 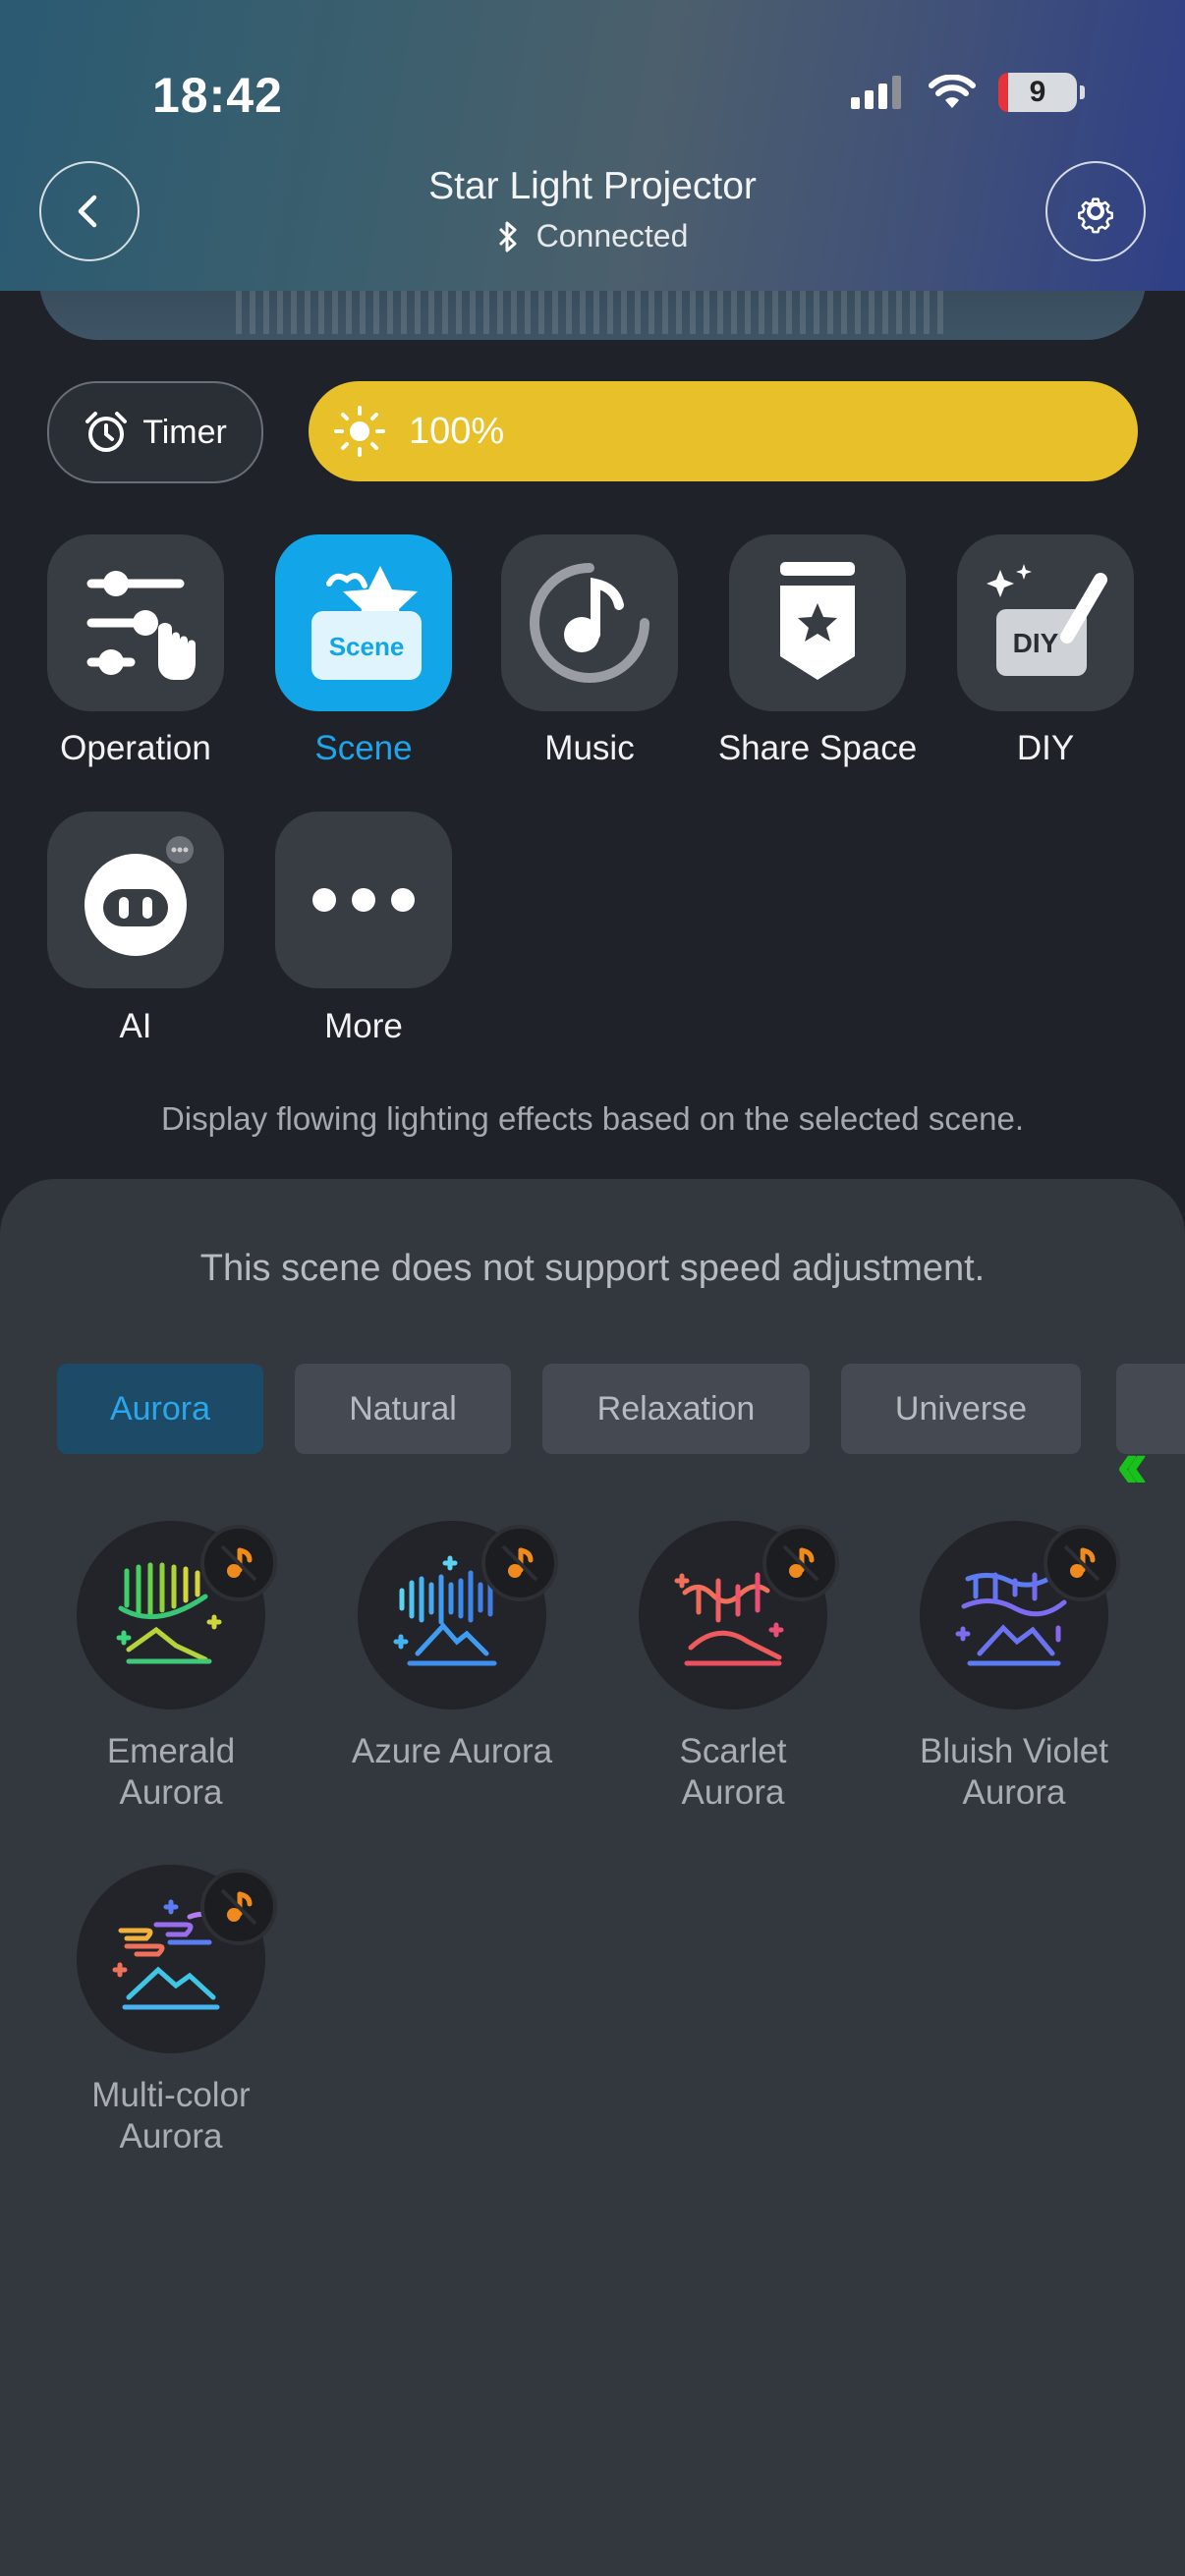 I want to click on category-tabs: Aurora Natural Relaxation Universe, so click(x=569, y=1409).